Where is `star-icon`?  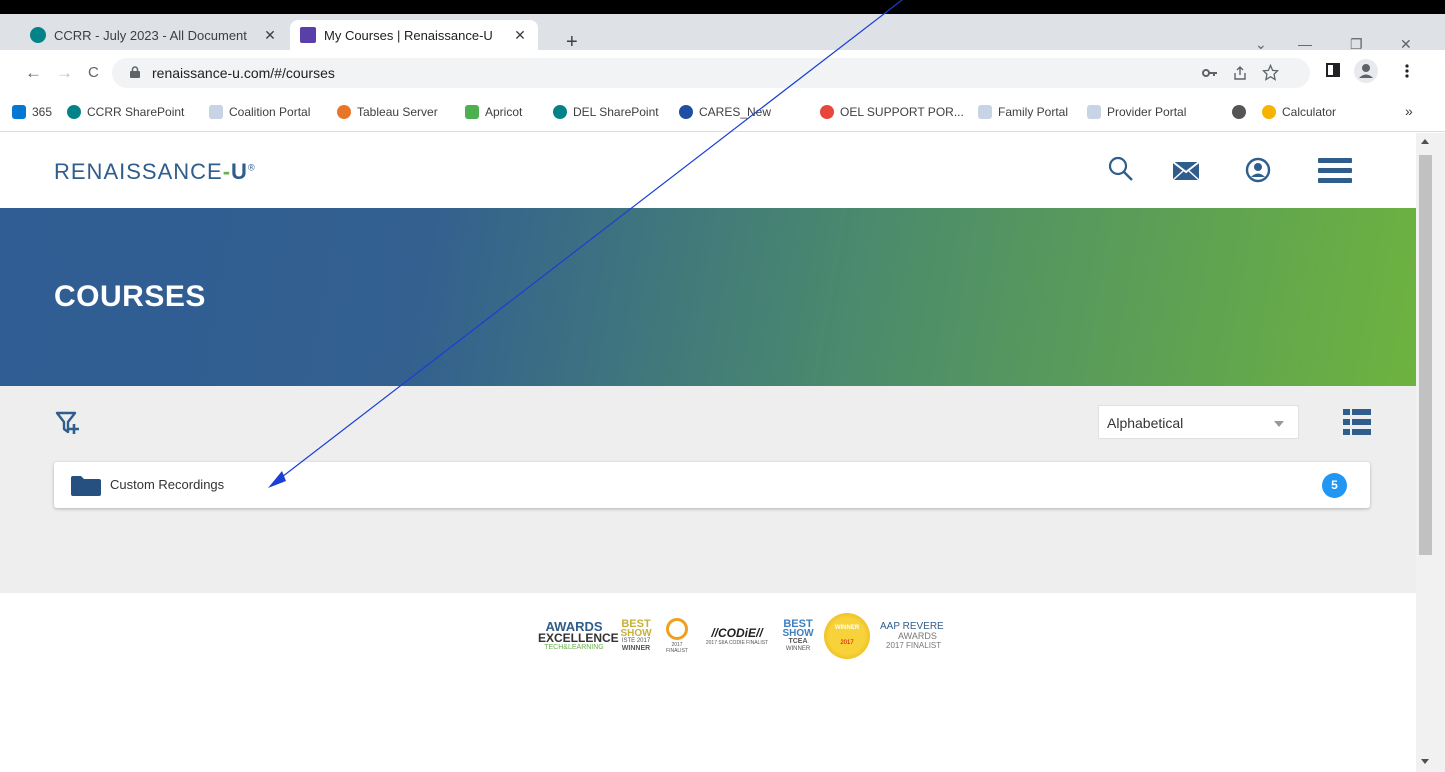
star-icon is located at coordinates (1270, 72).